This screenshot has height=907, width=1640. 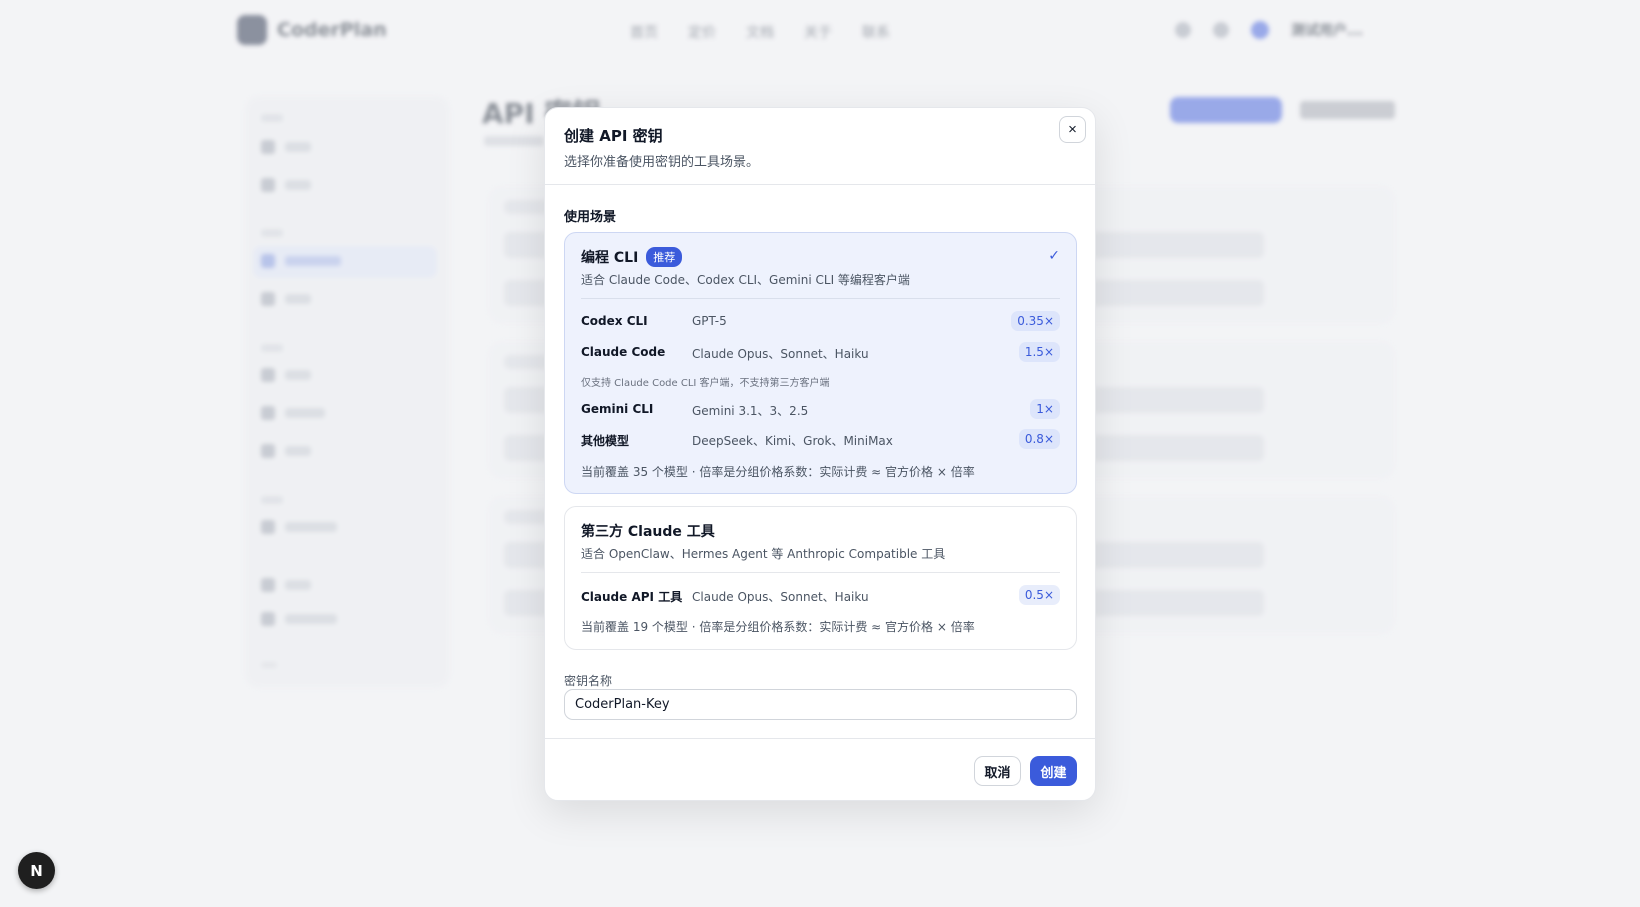 I want to click on option-title: 第三方 Claude 工具, so click(x=648, y=532).